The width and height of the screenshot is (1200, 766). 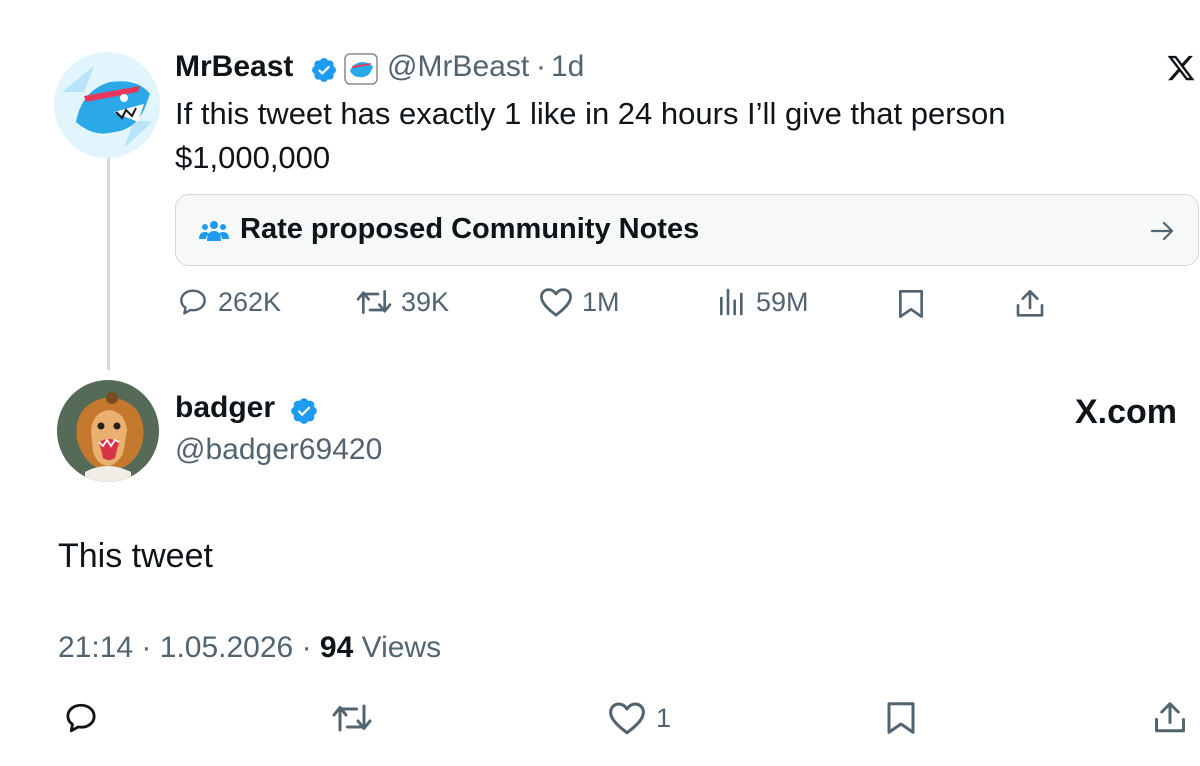 What do you see at coordinates (234, 67) in the screenshot?
I see `author-name: MrBeast` at bounding box center [234, 67].